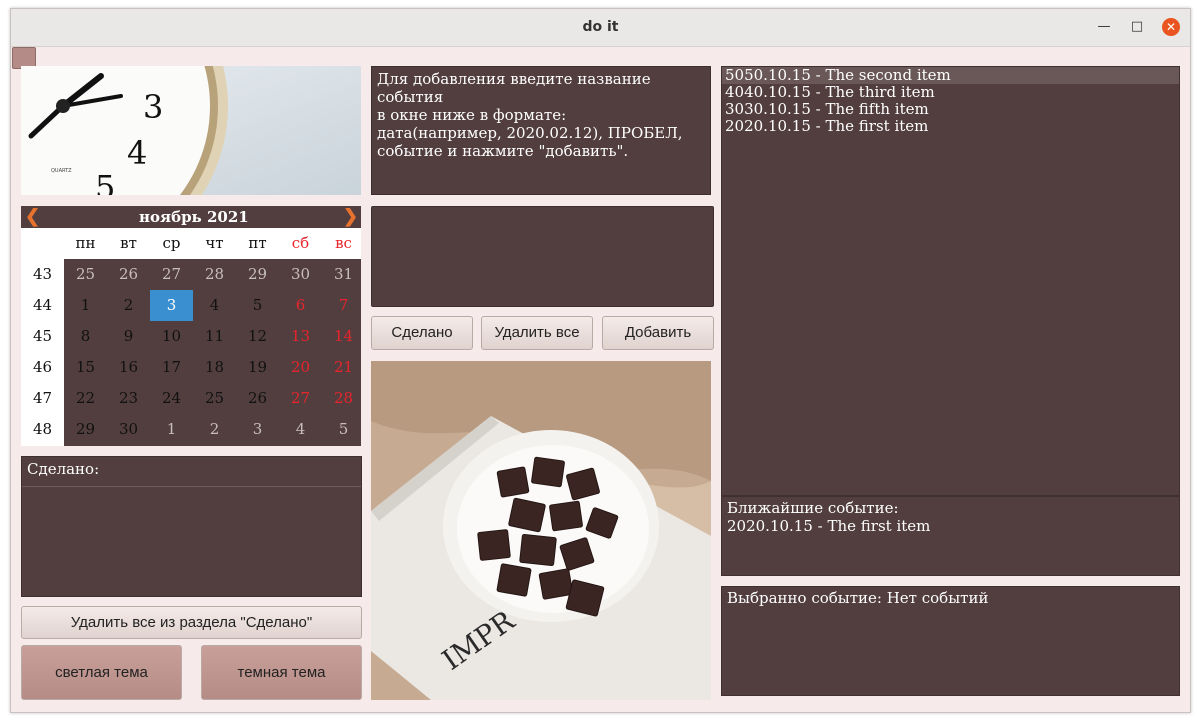  I want to click on calendar-navbar: ❮ ноябрь 2021 ❯, so click(191, 217).